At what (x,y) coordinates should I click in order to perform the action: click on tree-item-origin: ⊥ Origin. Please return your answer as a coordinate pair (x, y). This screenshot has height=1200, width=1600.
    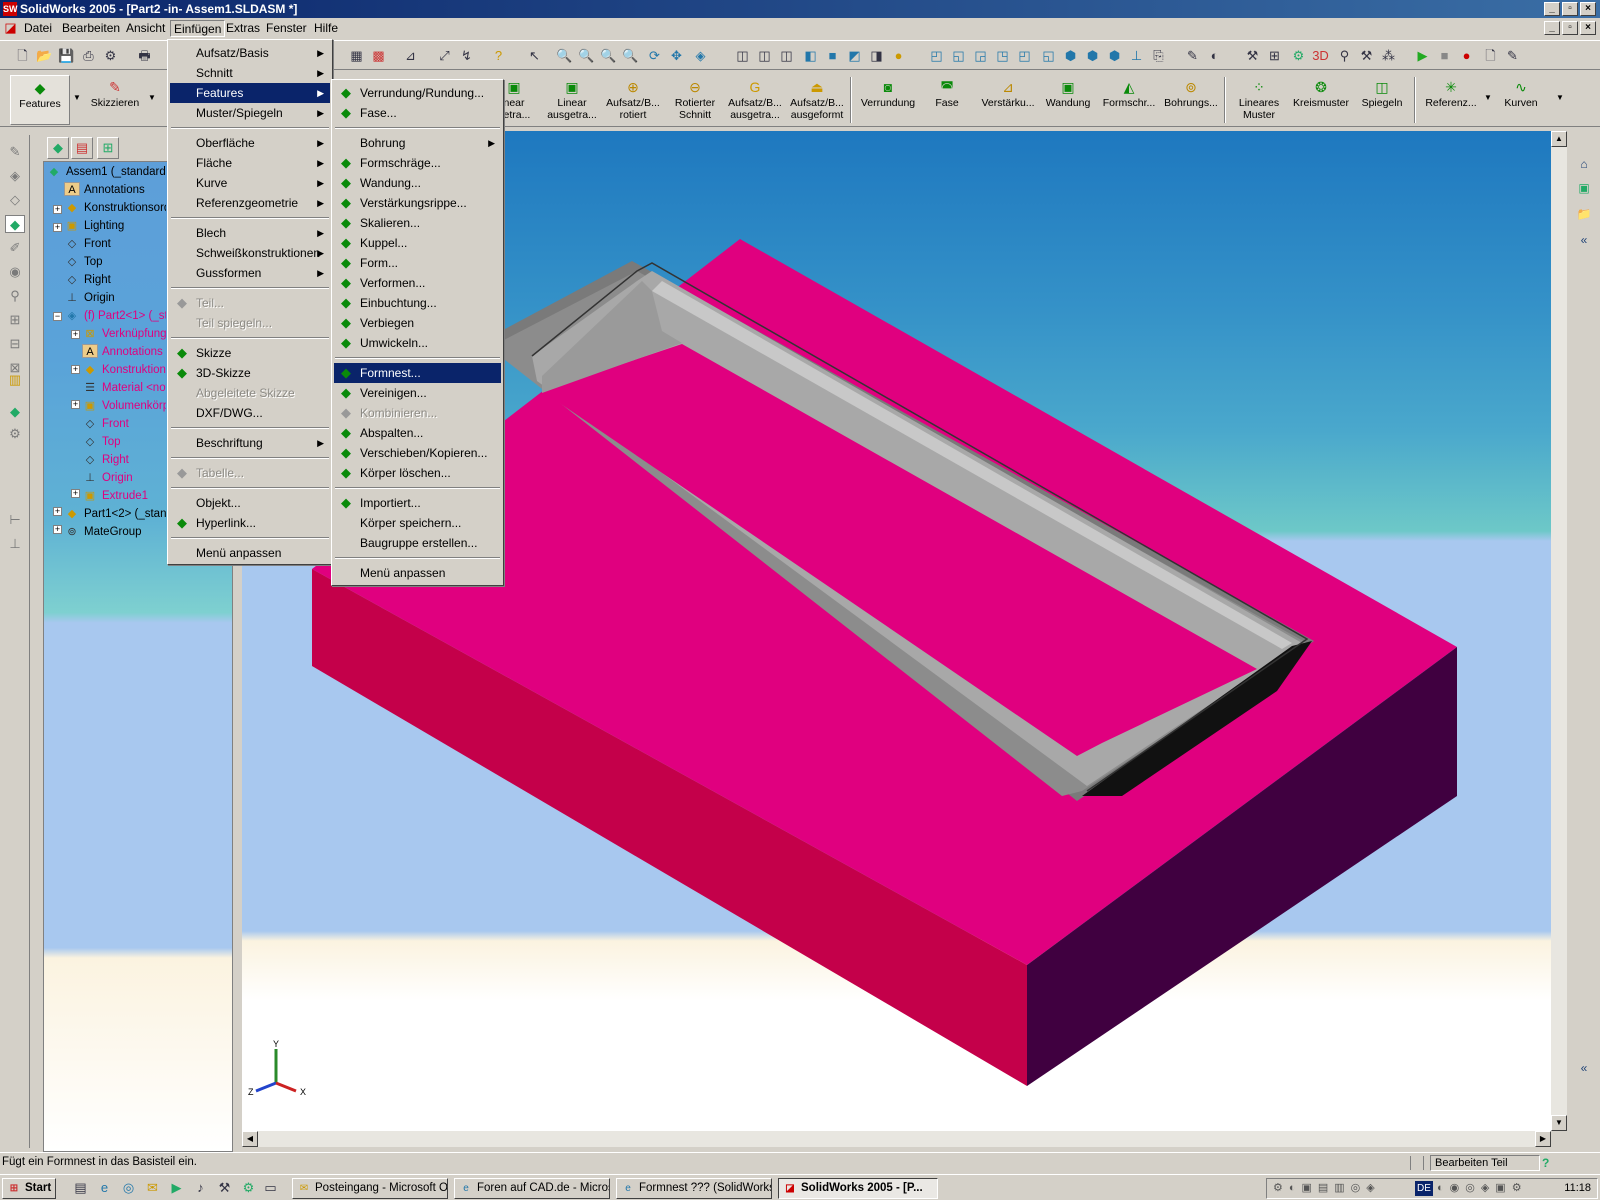
    Looking at the image, I should click on (115, 298).